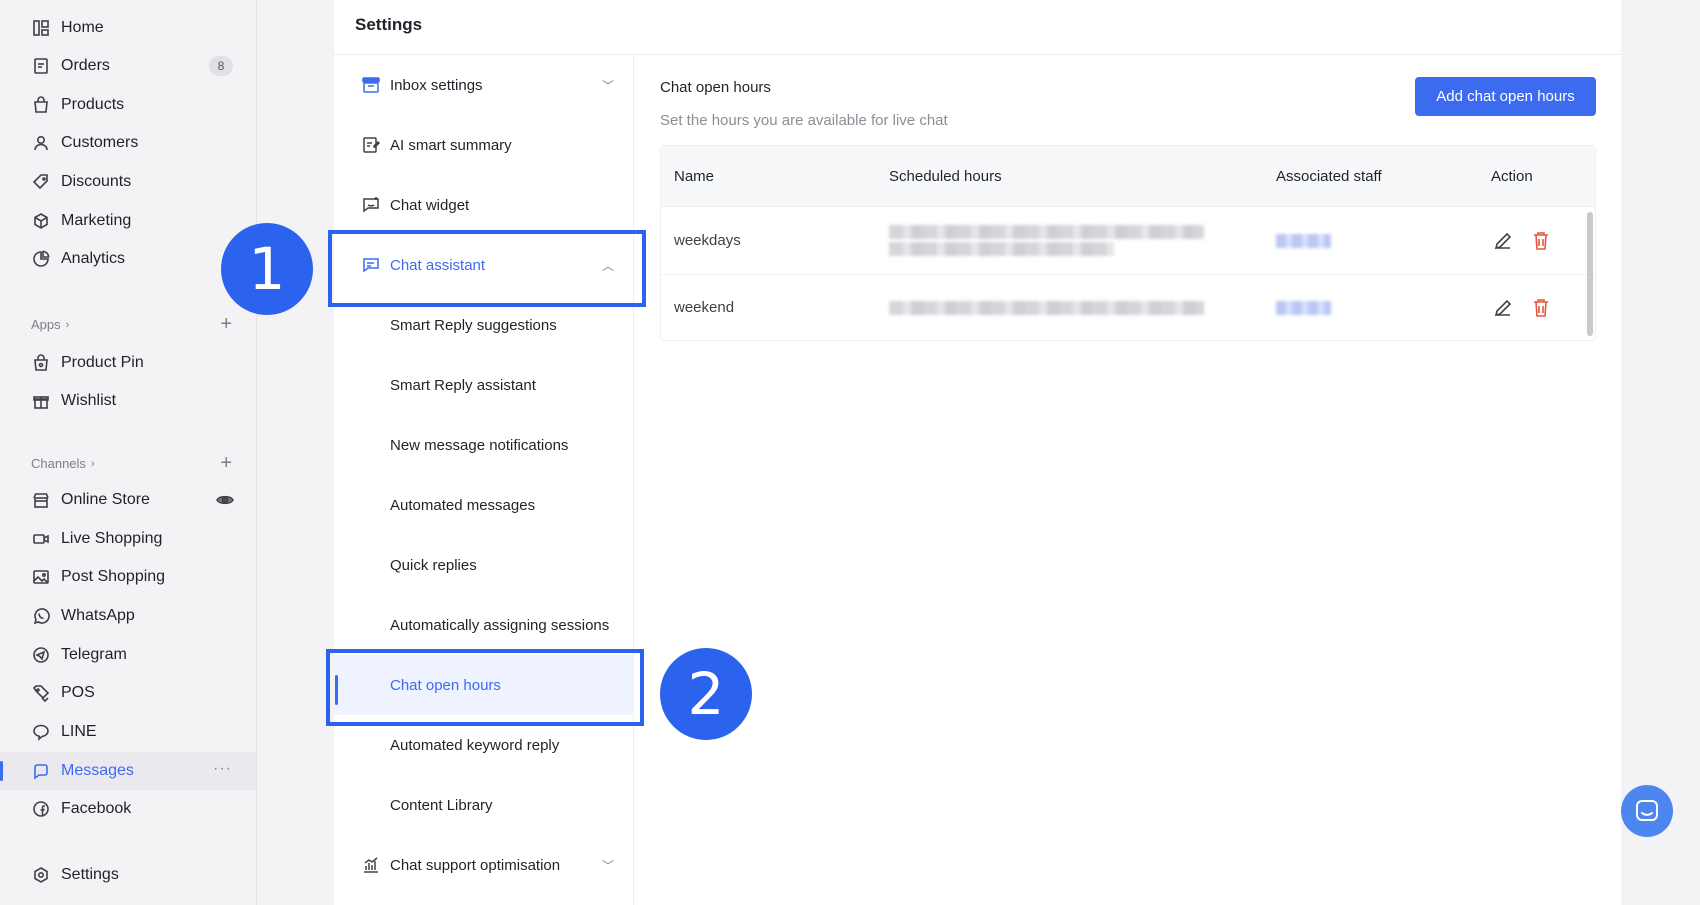 This screenshot has width=1700, height=905. I want to click on sidebar-item-label: LINE, so click(79, 731).